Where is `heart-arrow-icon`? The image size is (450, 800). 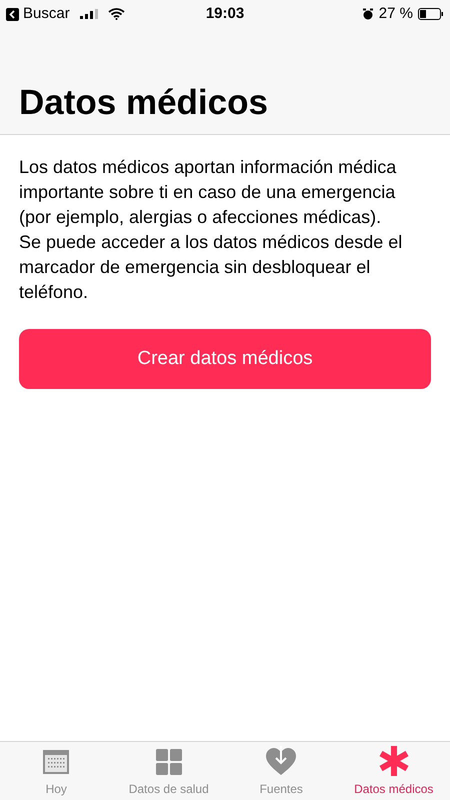
heart-arrow-icon is located at coordinates (281, 761).